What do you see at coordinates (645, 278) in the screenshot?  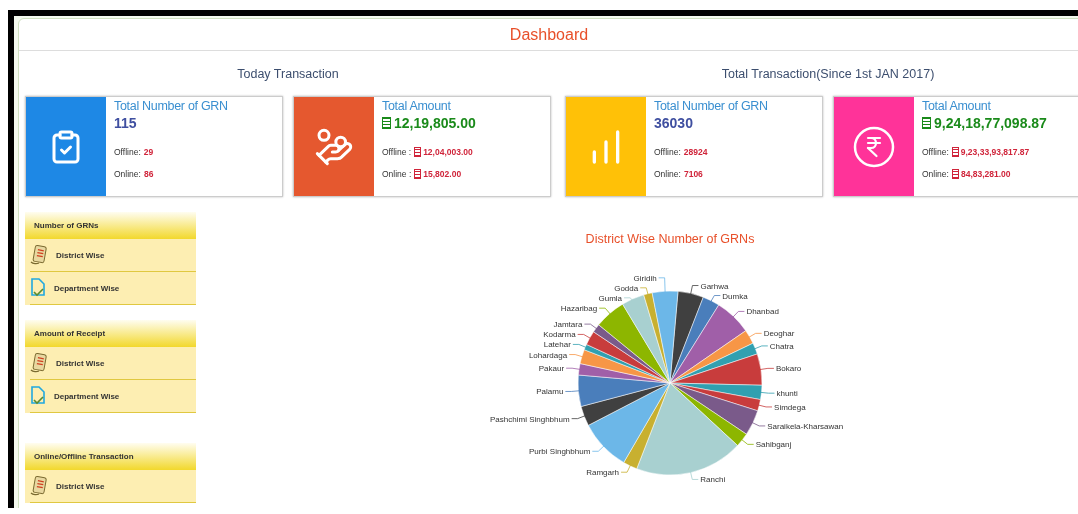 I see `chart-label: Giridih` at bounding box center [645, 278].